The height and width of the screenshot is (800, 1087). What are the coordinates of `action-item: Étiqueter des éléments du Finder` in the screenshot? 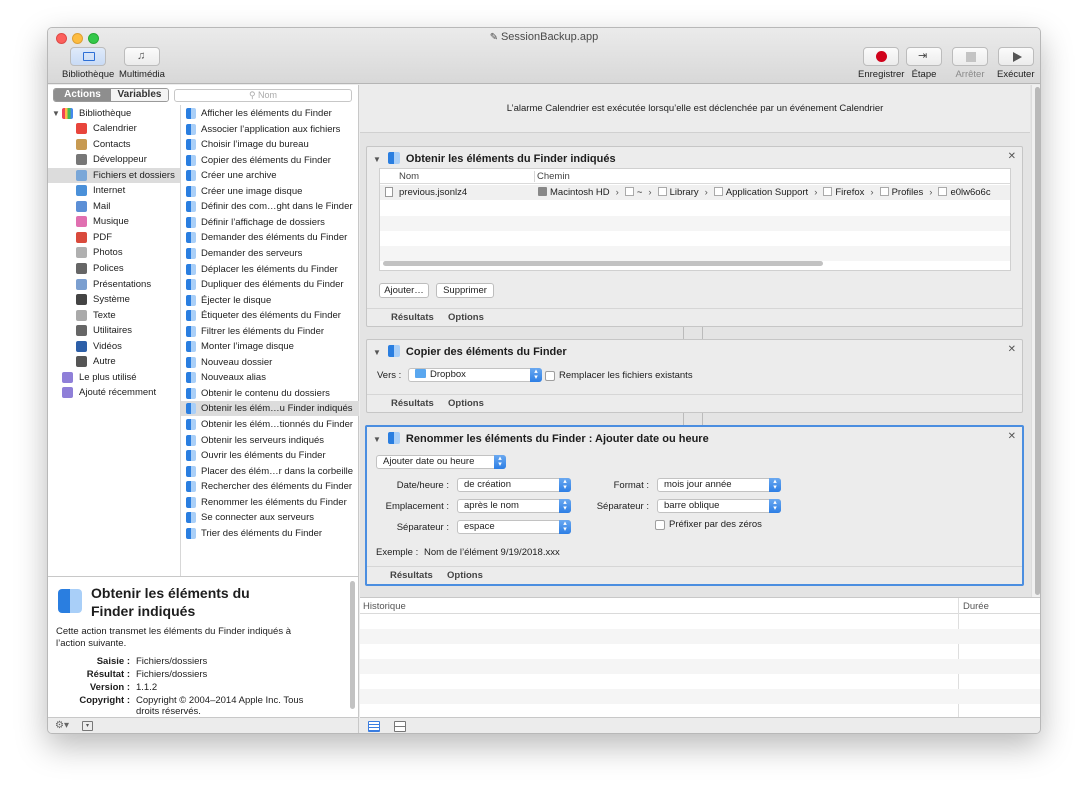 It's located at (270, 315).